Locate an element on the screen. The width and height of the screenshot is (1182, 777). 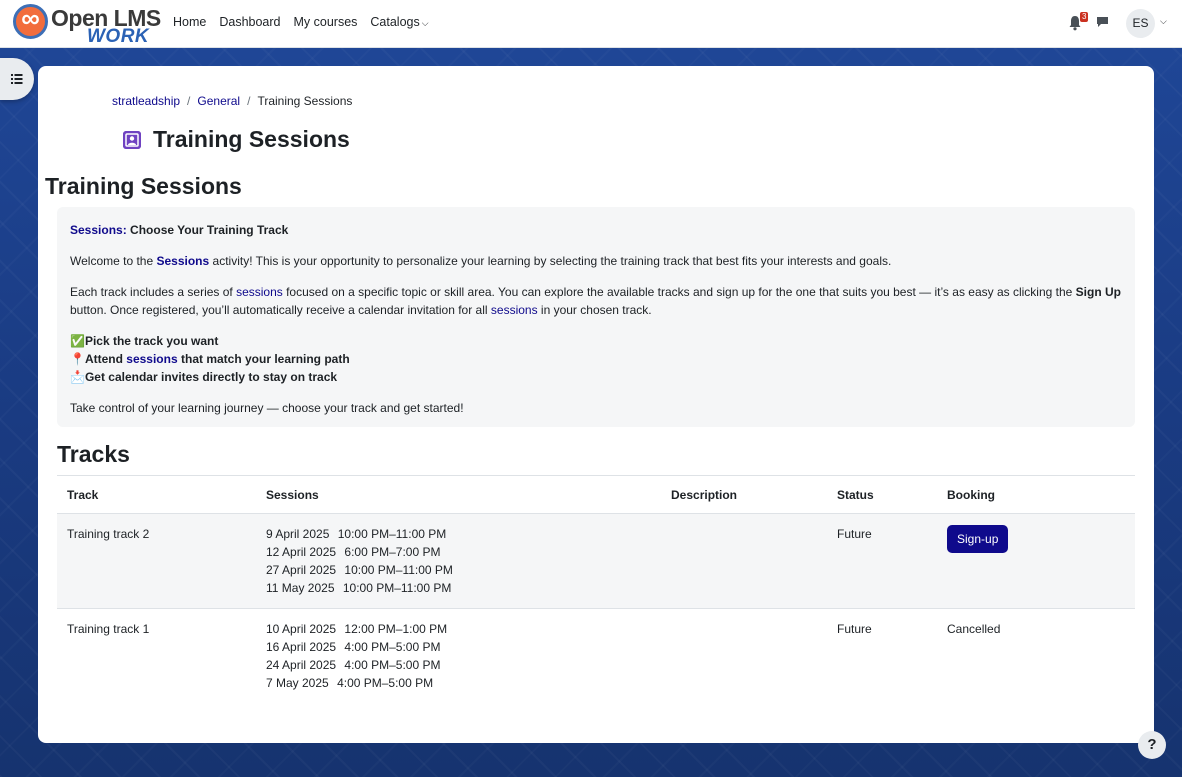
breadcrumb-course: stratleadship is located at coordinates (146, 101).